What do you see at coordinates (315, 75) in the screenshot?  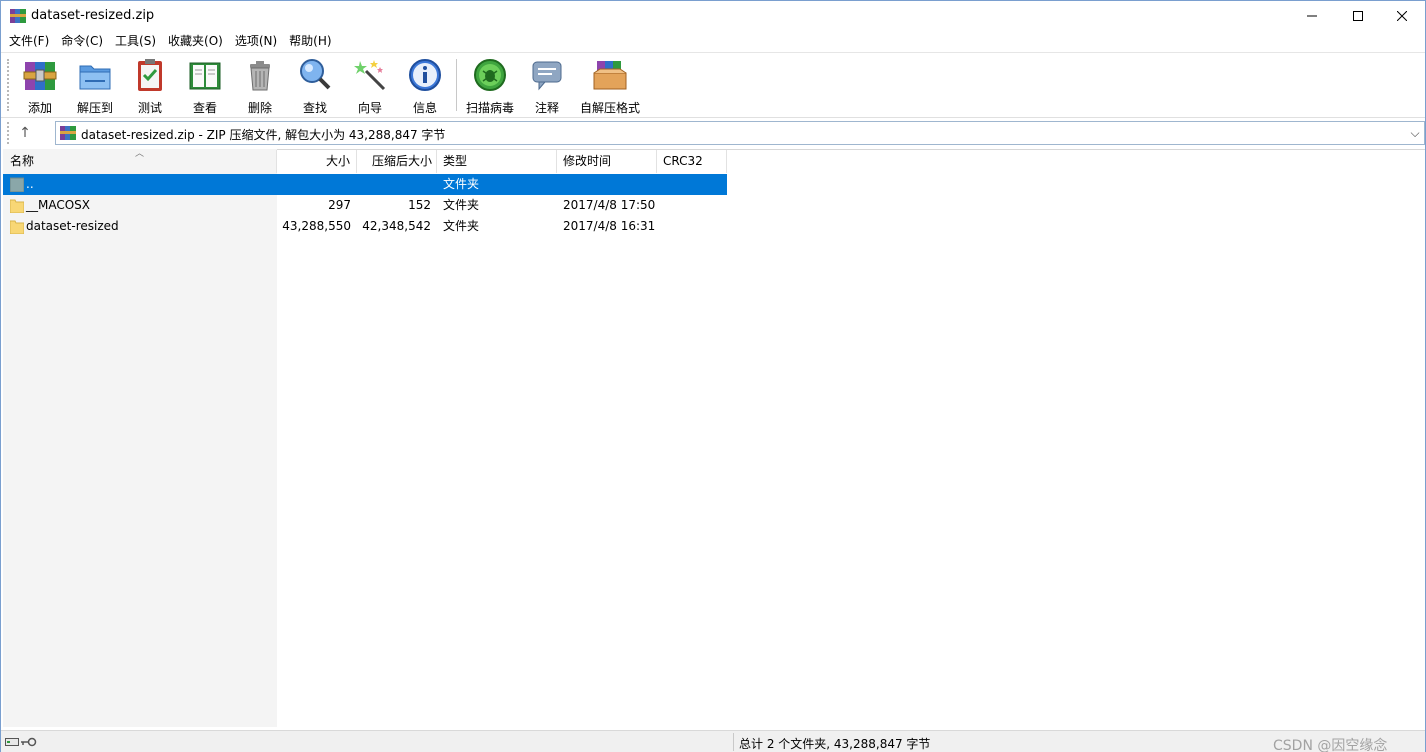 I see `magnifier-icon` at bounding box center [315, 75].